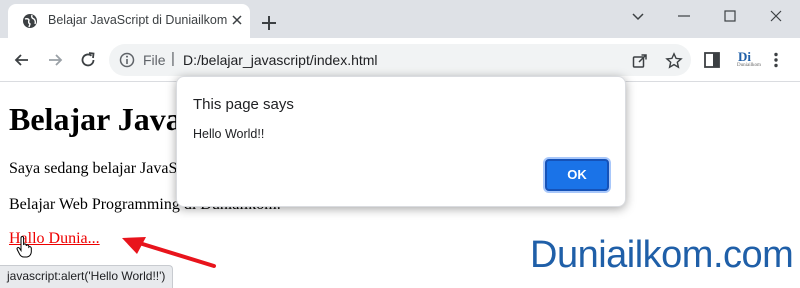 This screenshot has width=800, height=288. What do you see at coordinates (712, 60) in the screenshot?
I see `side-panel-icon` at bounding box center [712, 60].